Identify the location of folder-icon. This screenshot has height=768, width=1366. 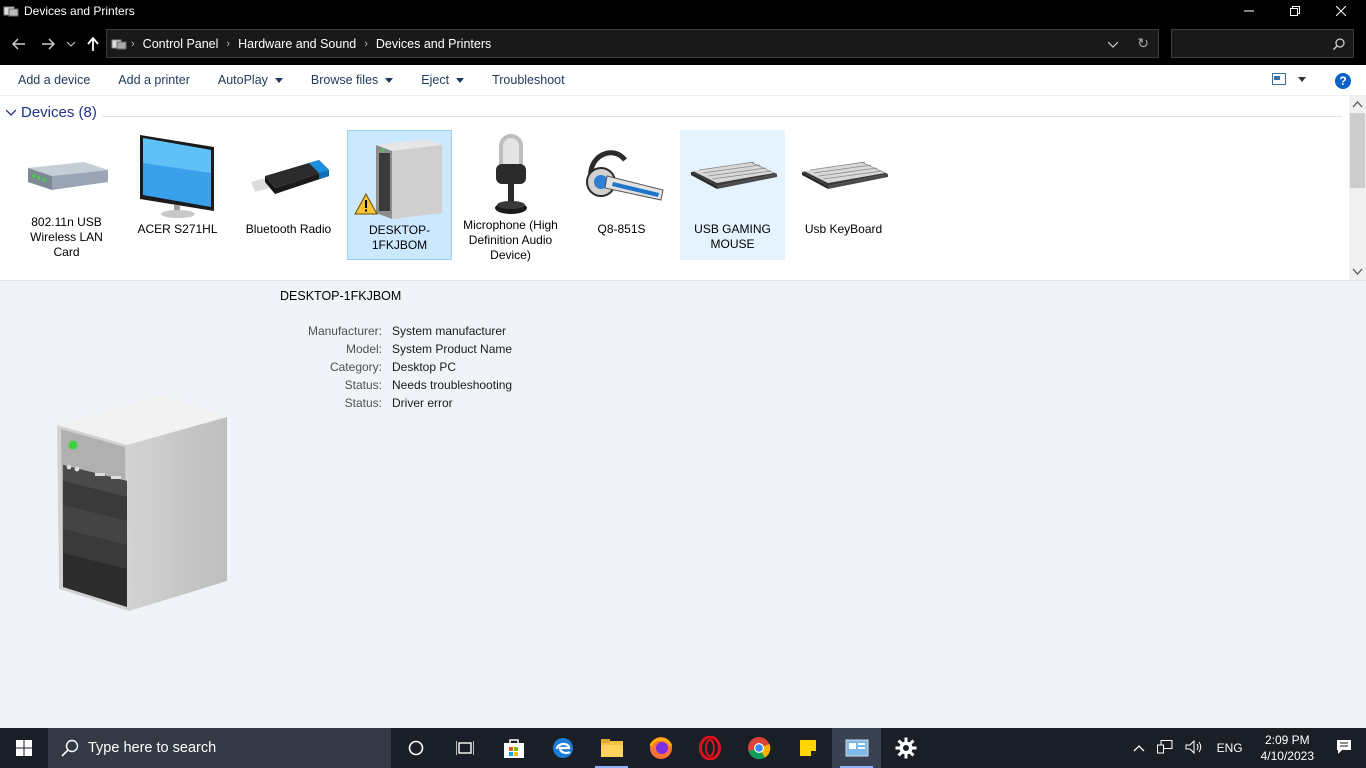
(611, 748).